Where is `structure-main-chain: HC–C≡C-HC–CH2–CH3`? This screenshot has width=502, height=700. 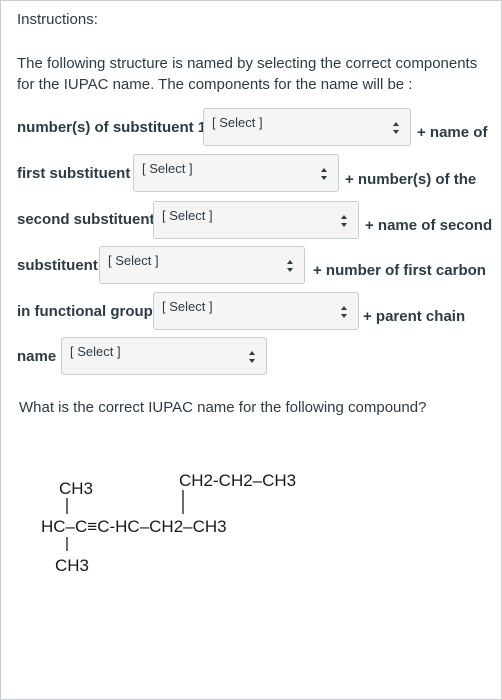
structure-main-chain: HC–C≡C-HC–CH2–CH3 is located at coordinates (134, 526).